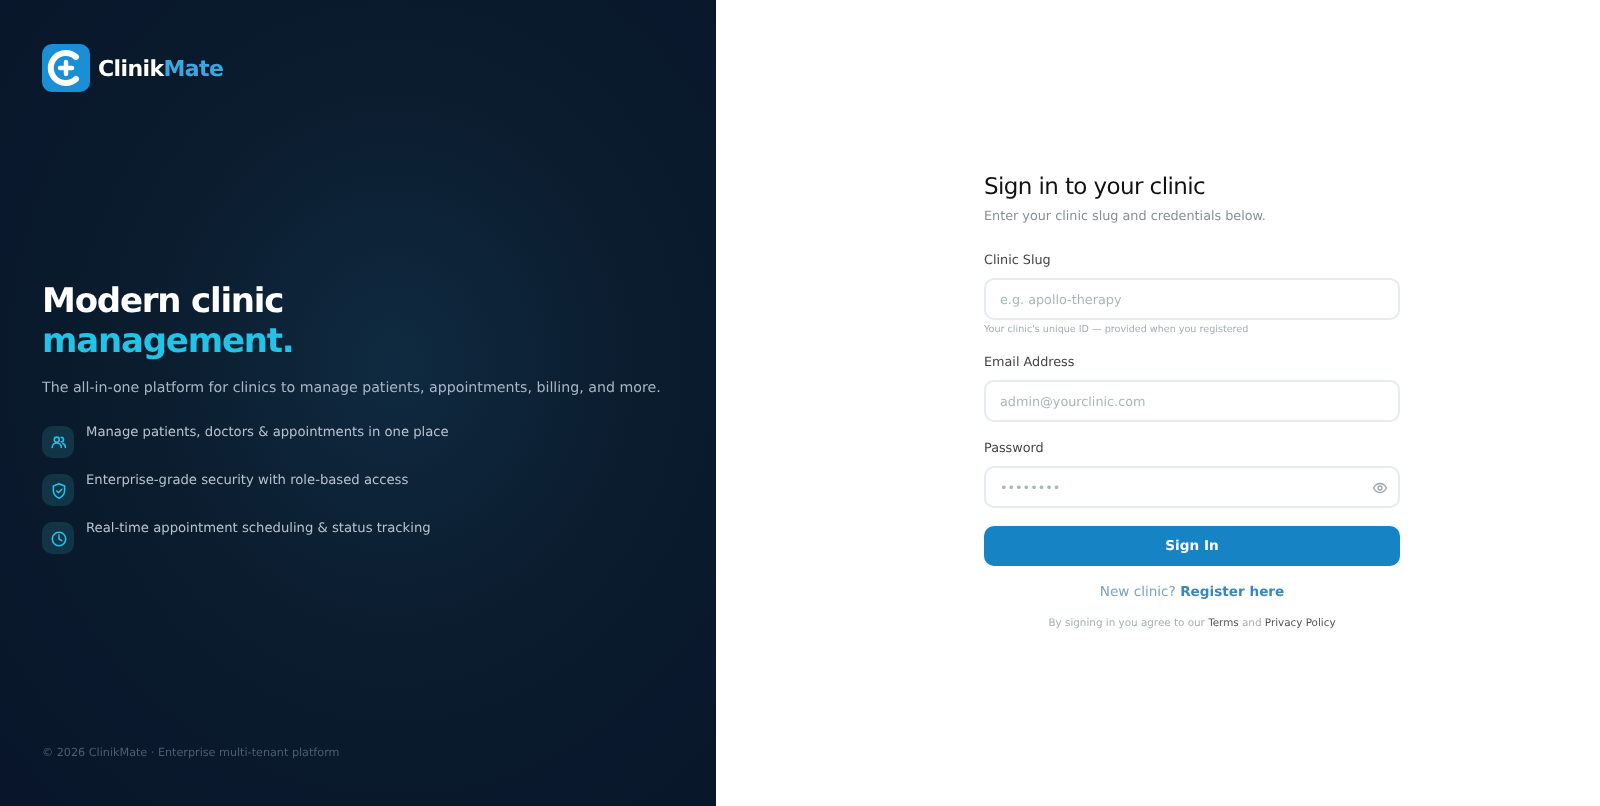 The image size is (1600, 806). Describe the element at coordinates (131, 68) in the screenshot. I see `brand-name: Clinik` at that location.